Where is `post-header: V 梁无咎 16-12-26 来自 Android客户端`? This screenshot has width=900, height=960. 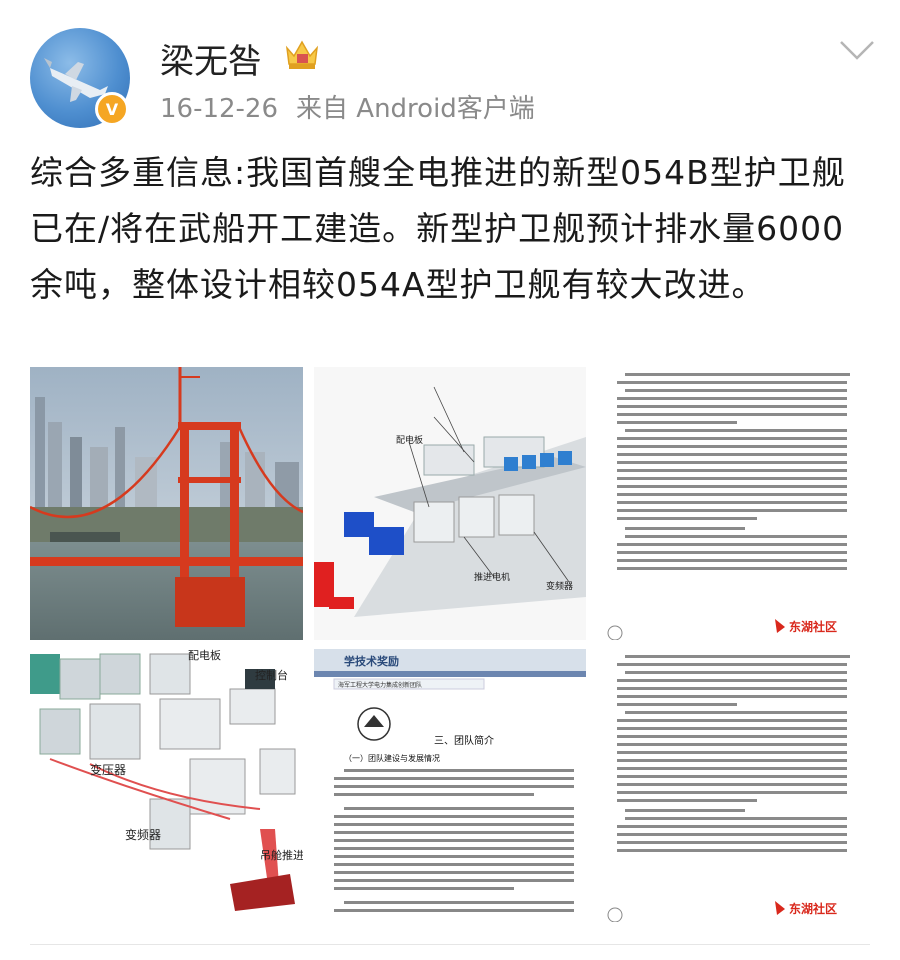
post-header: V 梁无咎 16-12-26 来自 Android客户端 is located at coordinates (450, 67).